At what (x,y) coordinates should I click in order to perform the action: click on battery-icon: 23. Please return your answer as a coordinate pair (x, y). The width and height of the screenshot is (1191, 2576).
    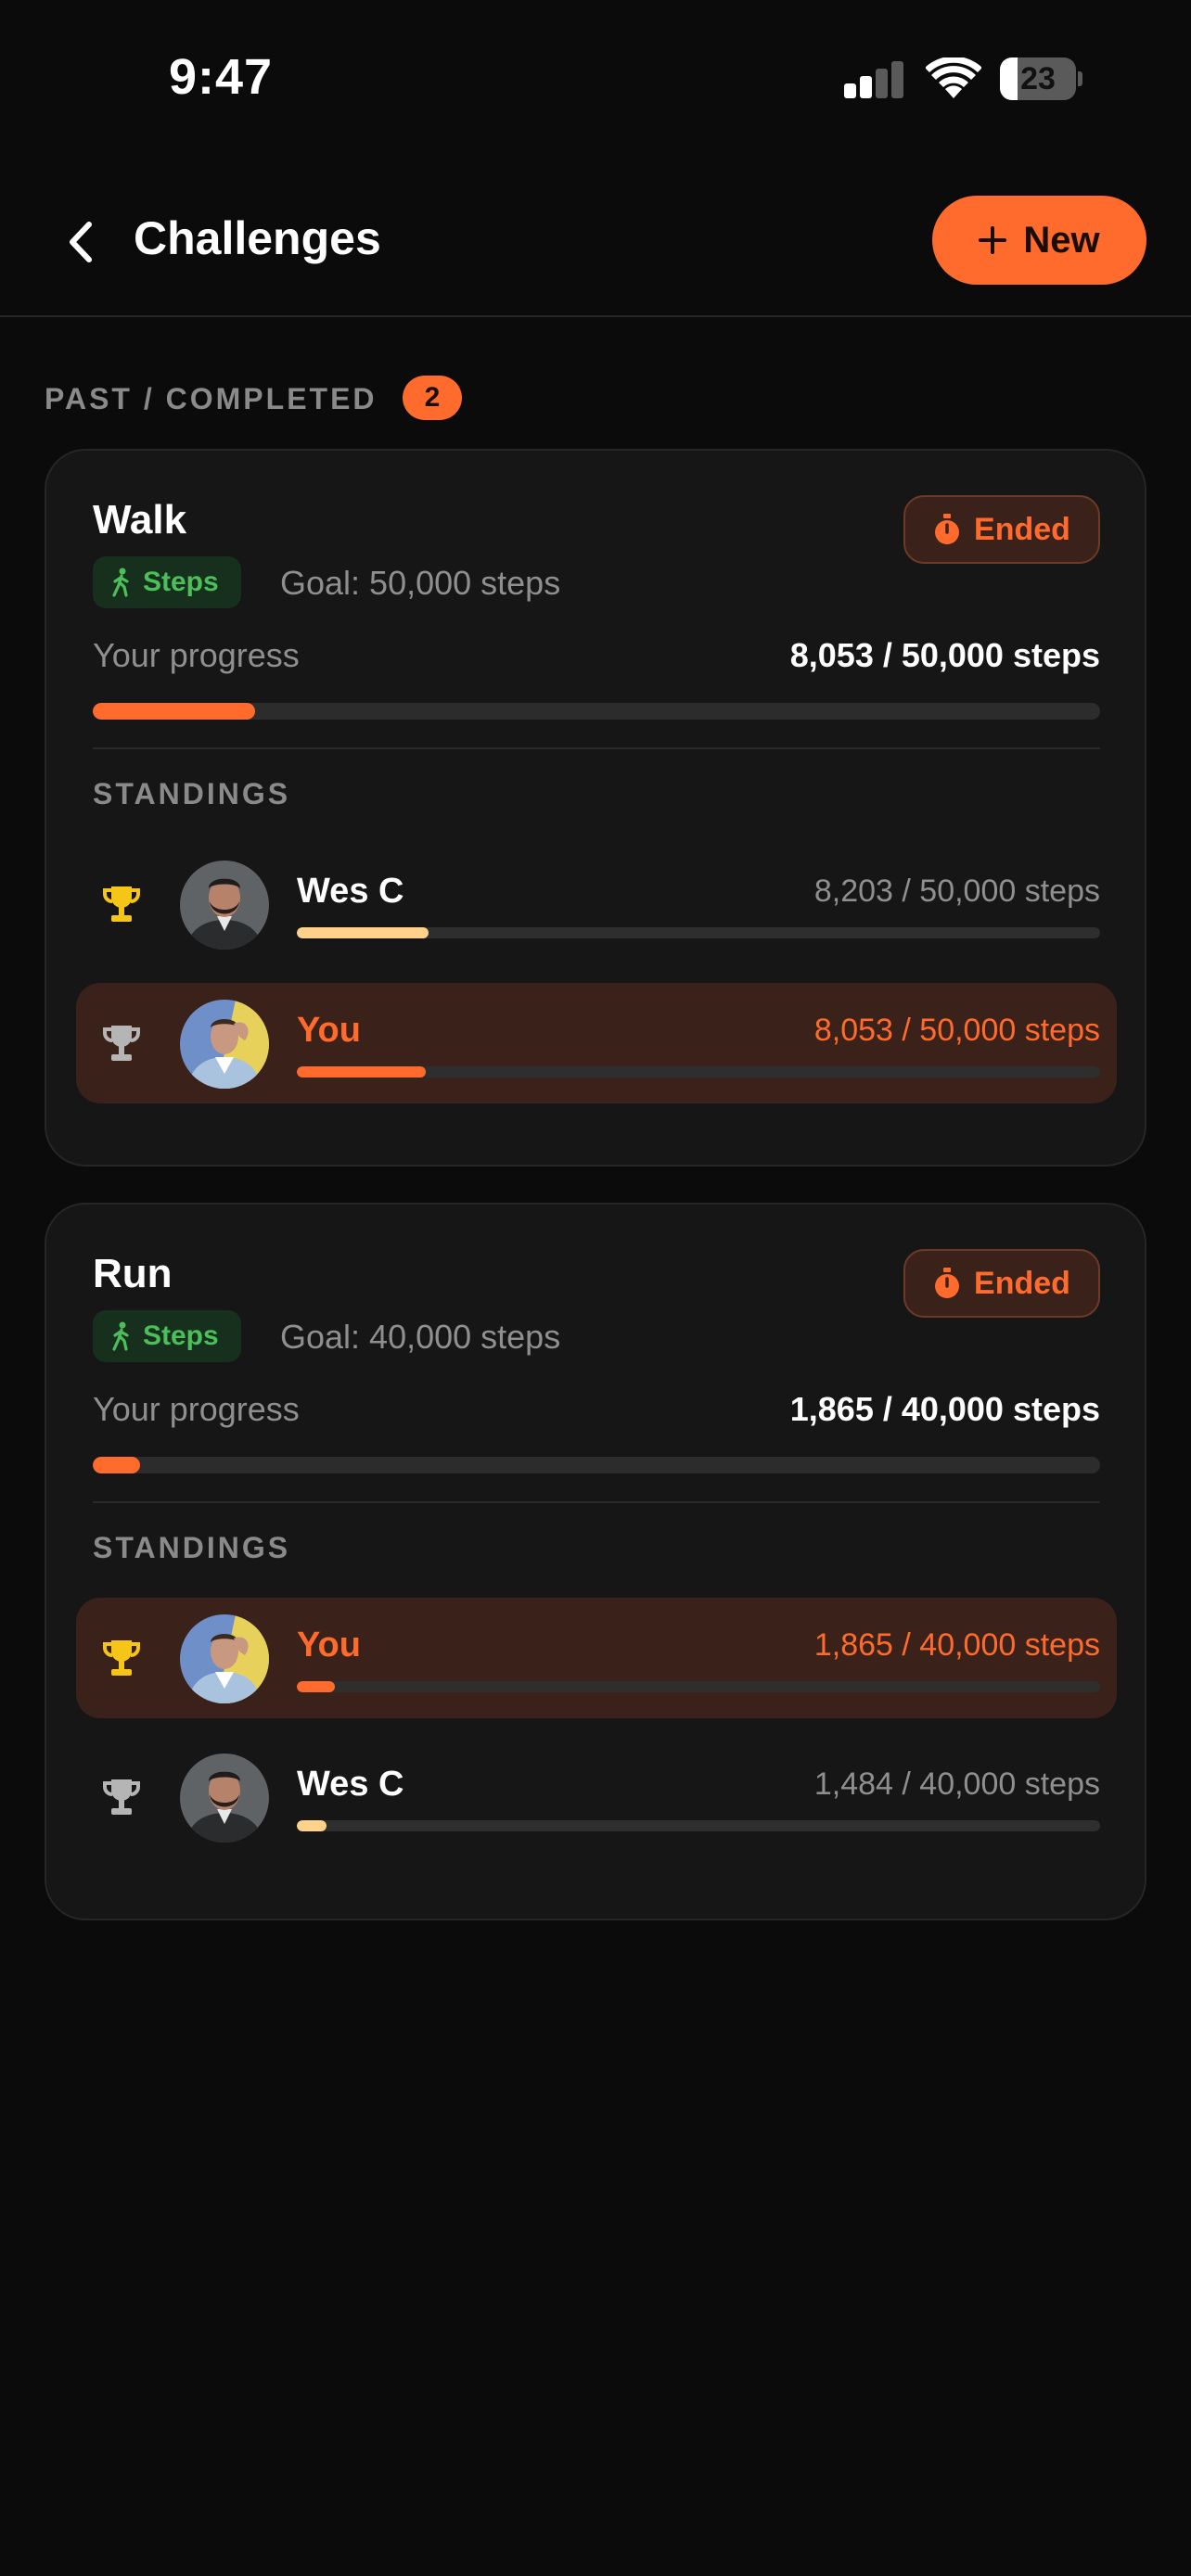
    Looking at the image, I should click on (1041, 79).